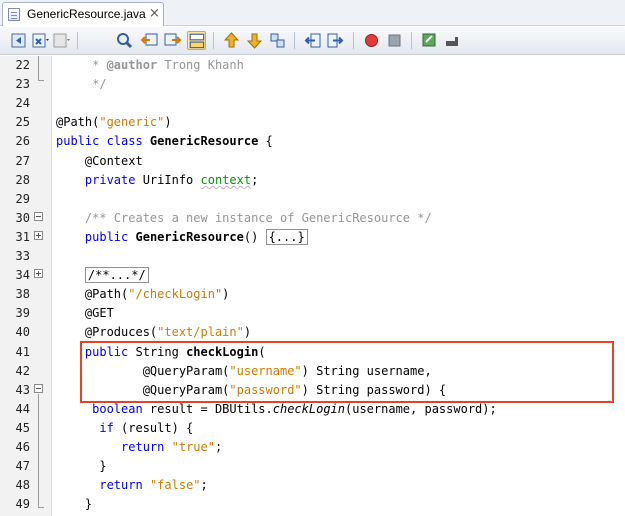 This screenshot has width=625, height=516. Describe the element at coordinates (131, 485) in the screenshot. I see `code-line: return "false";` at that location.